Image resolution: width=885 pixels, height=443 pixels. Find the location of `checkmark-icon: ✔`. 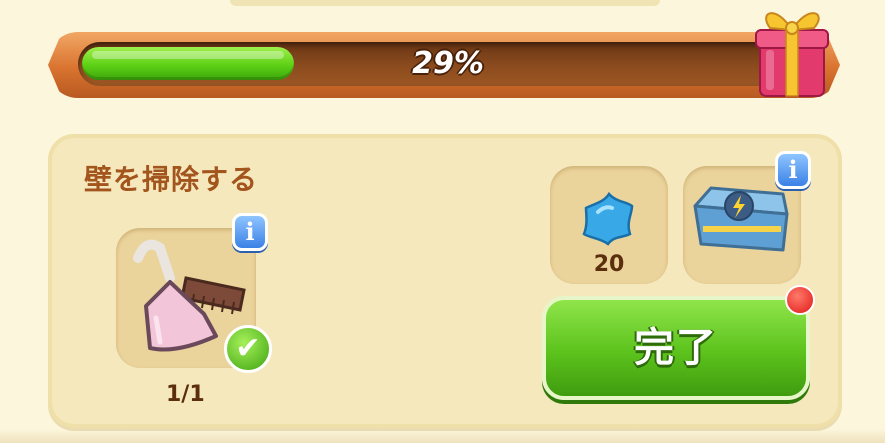

checkmark-icon: ✔ is located at coordinates (248, 349).